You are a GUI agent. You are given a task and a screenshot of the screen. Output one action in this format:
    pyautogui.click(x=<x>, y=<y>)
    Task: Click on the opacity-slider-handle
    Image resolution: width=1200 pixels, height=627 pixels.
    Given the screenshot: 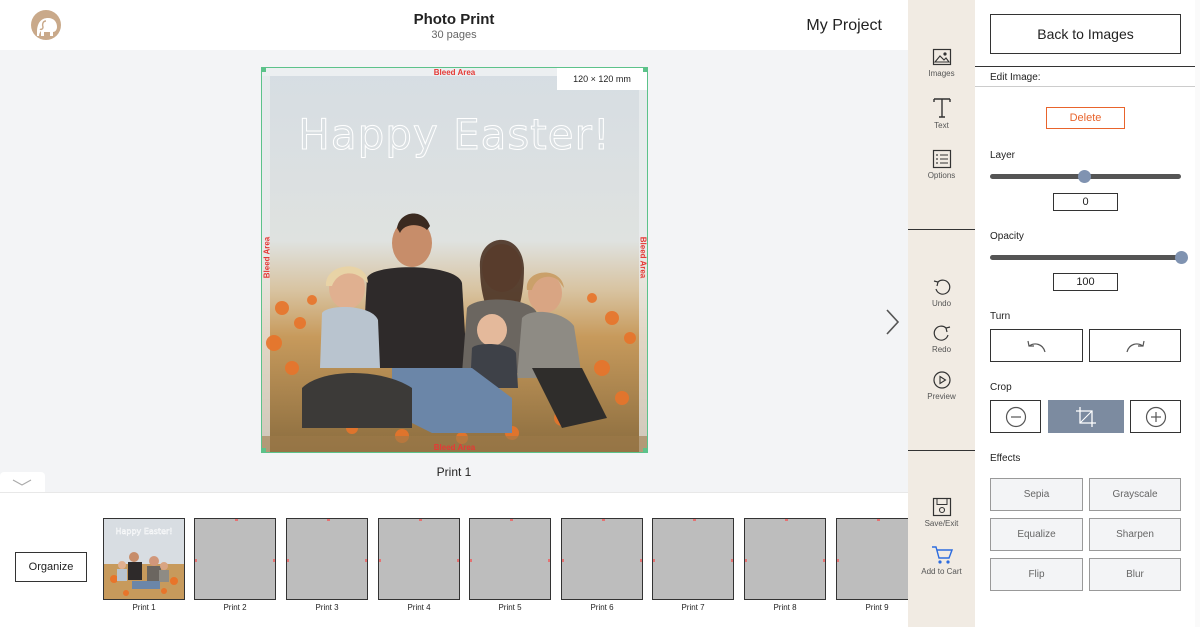 What is the action you would take?
    pyautogui.click(x=1181, y=257)
    